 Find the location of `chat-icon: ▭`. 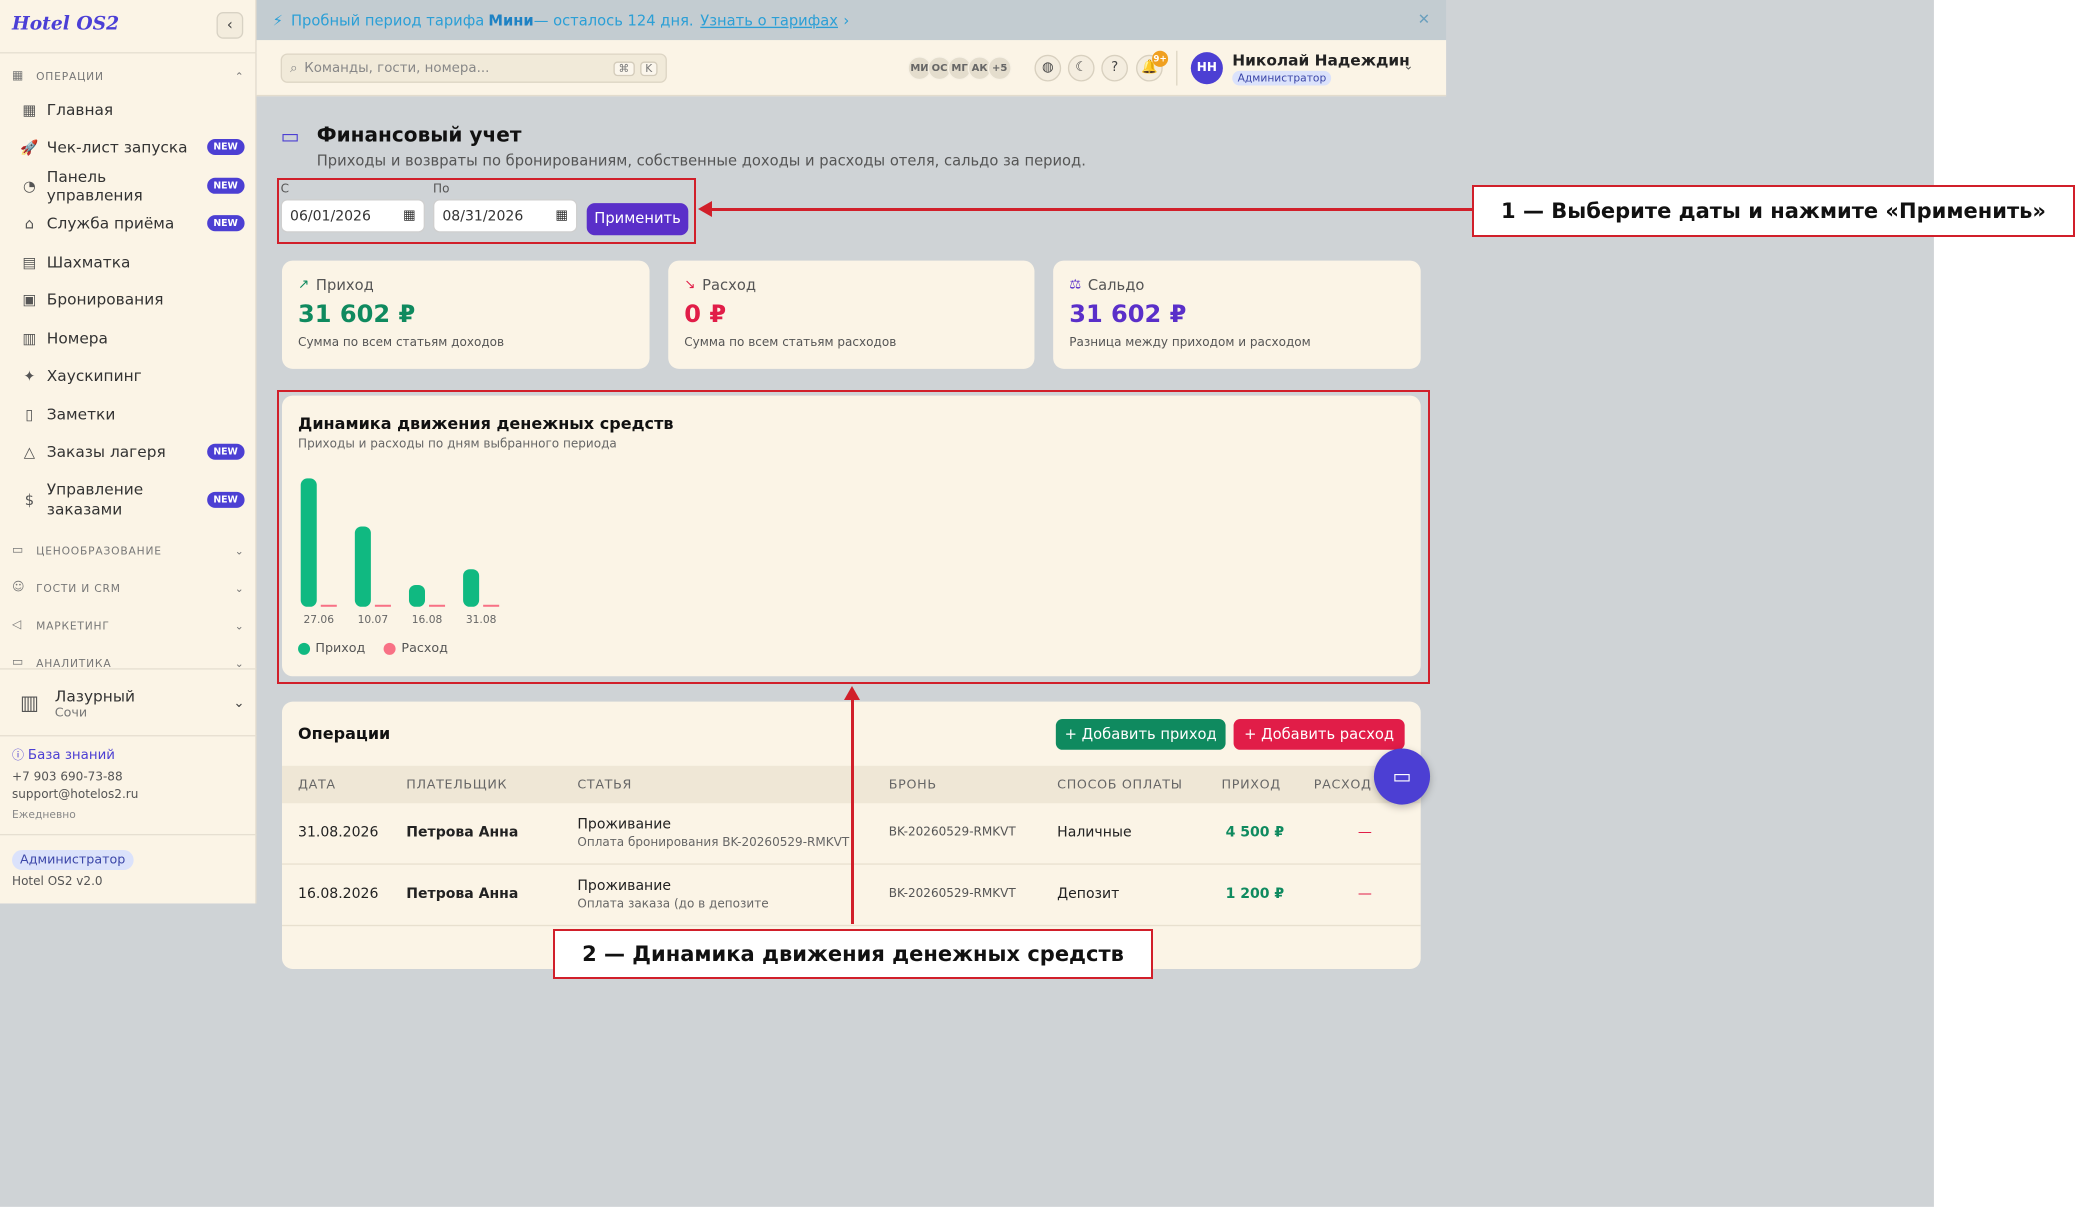

chat-icon: ▭ is located at coordinates (1402, 776).